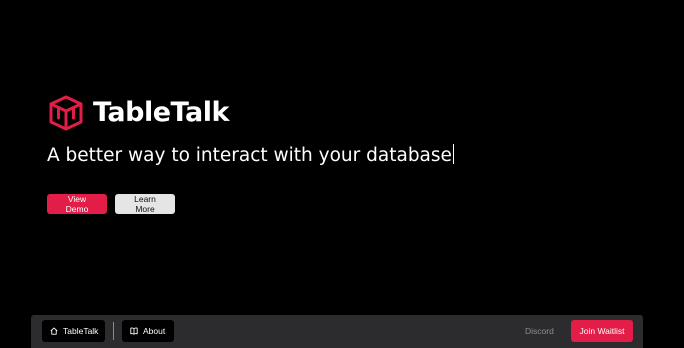 The height and width of the screenshot is (348, 684). What do you see at coordinates (134, 331) in the screenshot?
I see `book-icon` at bounding box center [134, 331].